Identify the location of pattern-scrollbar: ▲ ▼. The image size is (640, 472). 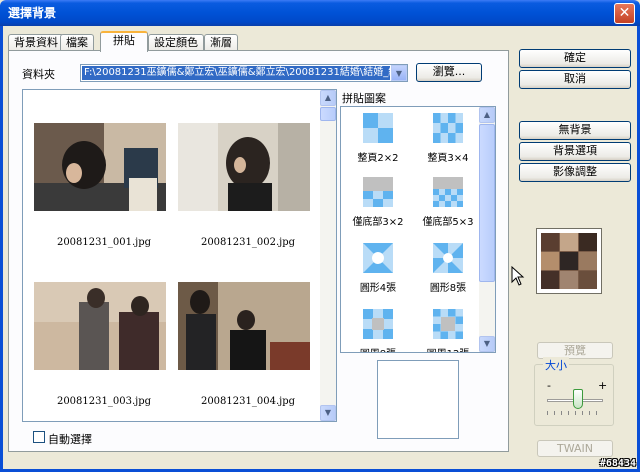
(487, 229).